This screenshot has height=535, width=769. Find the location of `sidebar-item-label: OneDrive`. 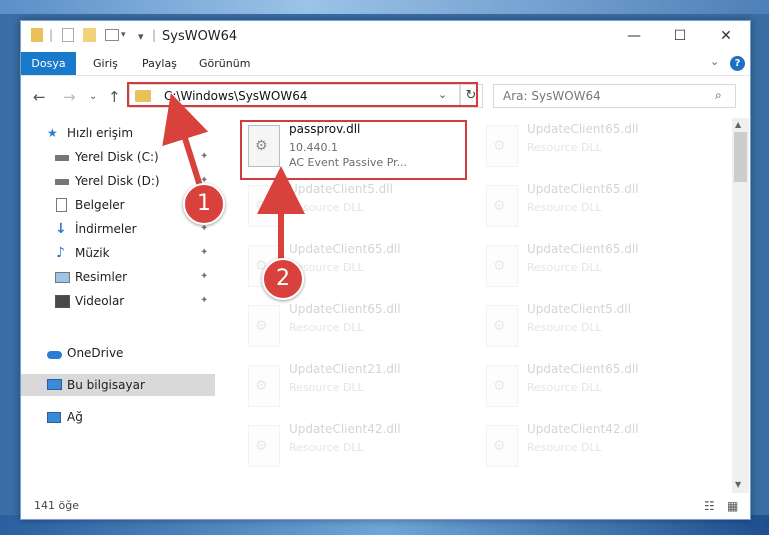

sidebar-item-label: OneDrive is located at coordinates (95, 353).